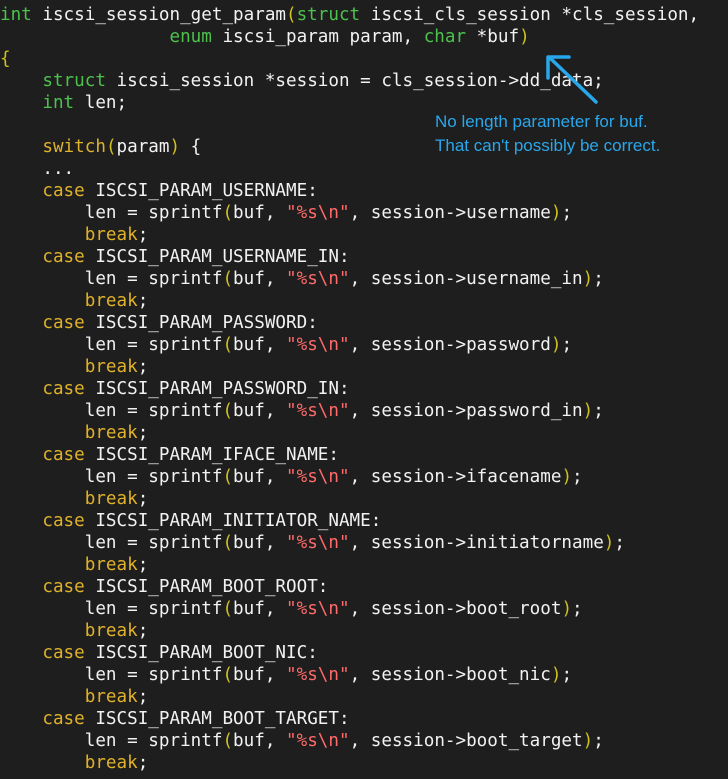  What do you see at coordinates (466, 411) in the screenshot?
I see `code-text: , session->password_in` at bounding box center [466, 411].